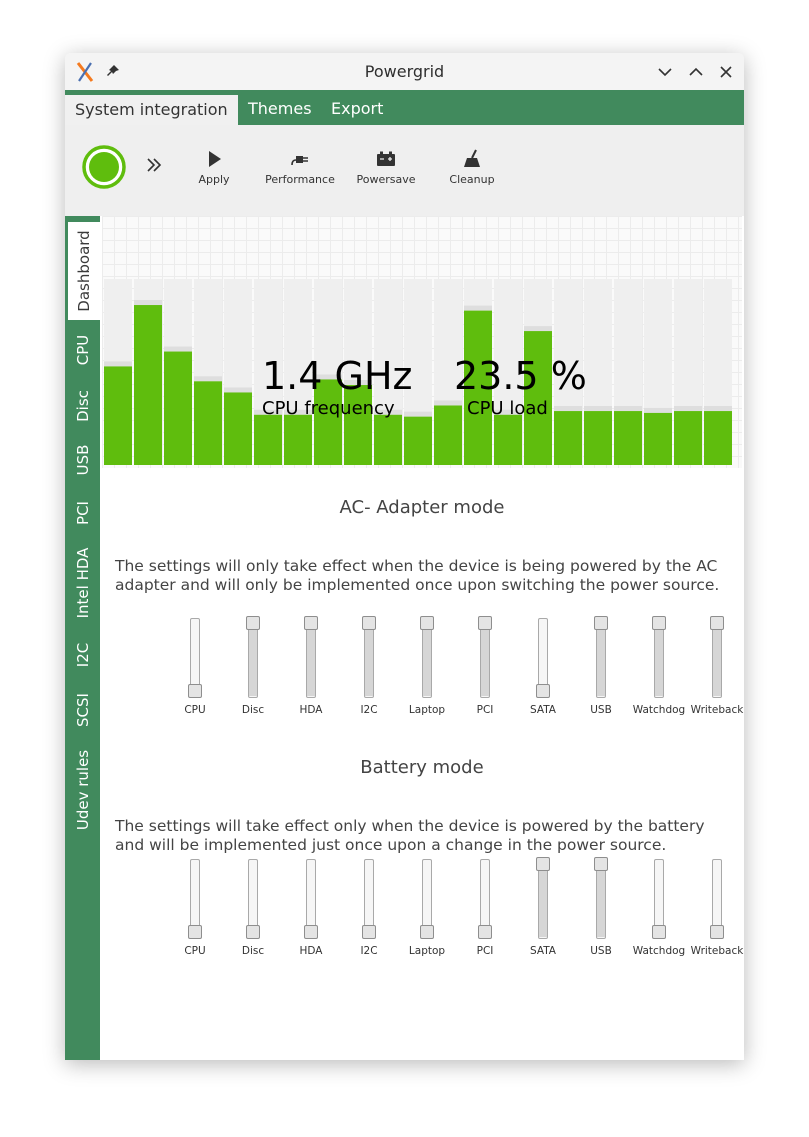 This screenshot has height=1137, width=809. I want to click on sidebar-tab-disc: Disc, so click(82, 406).